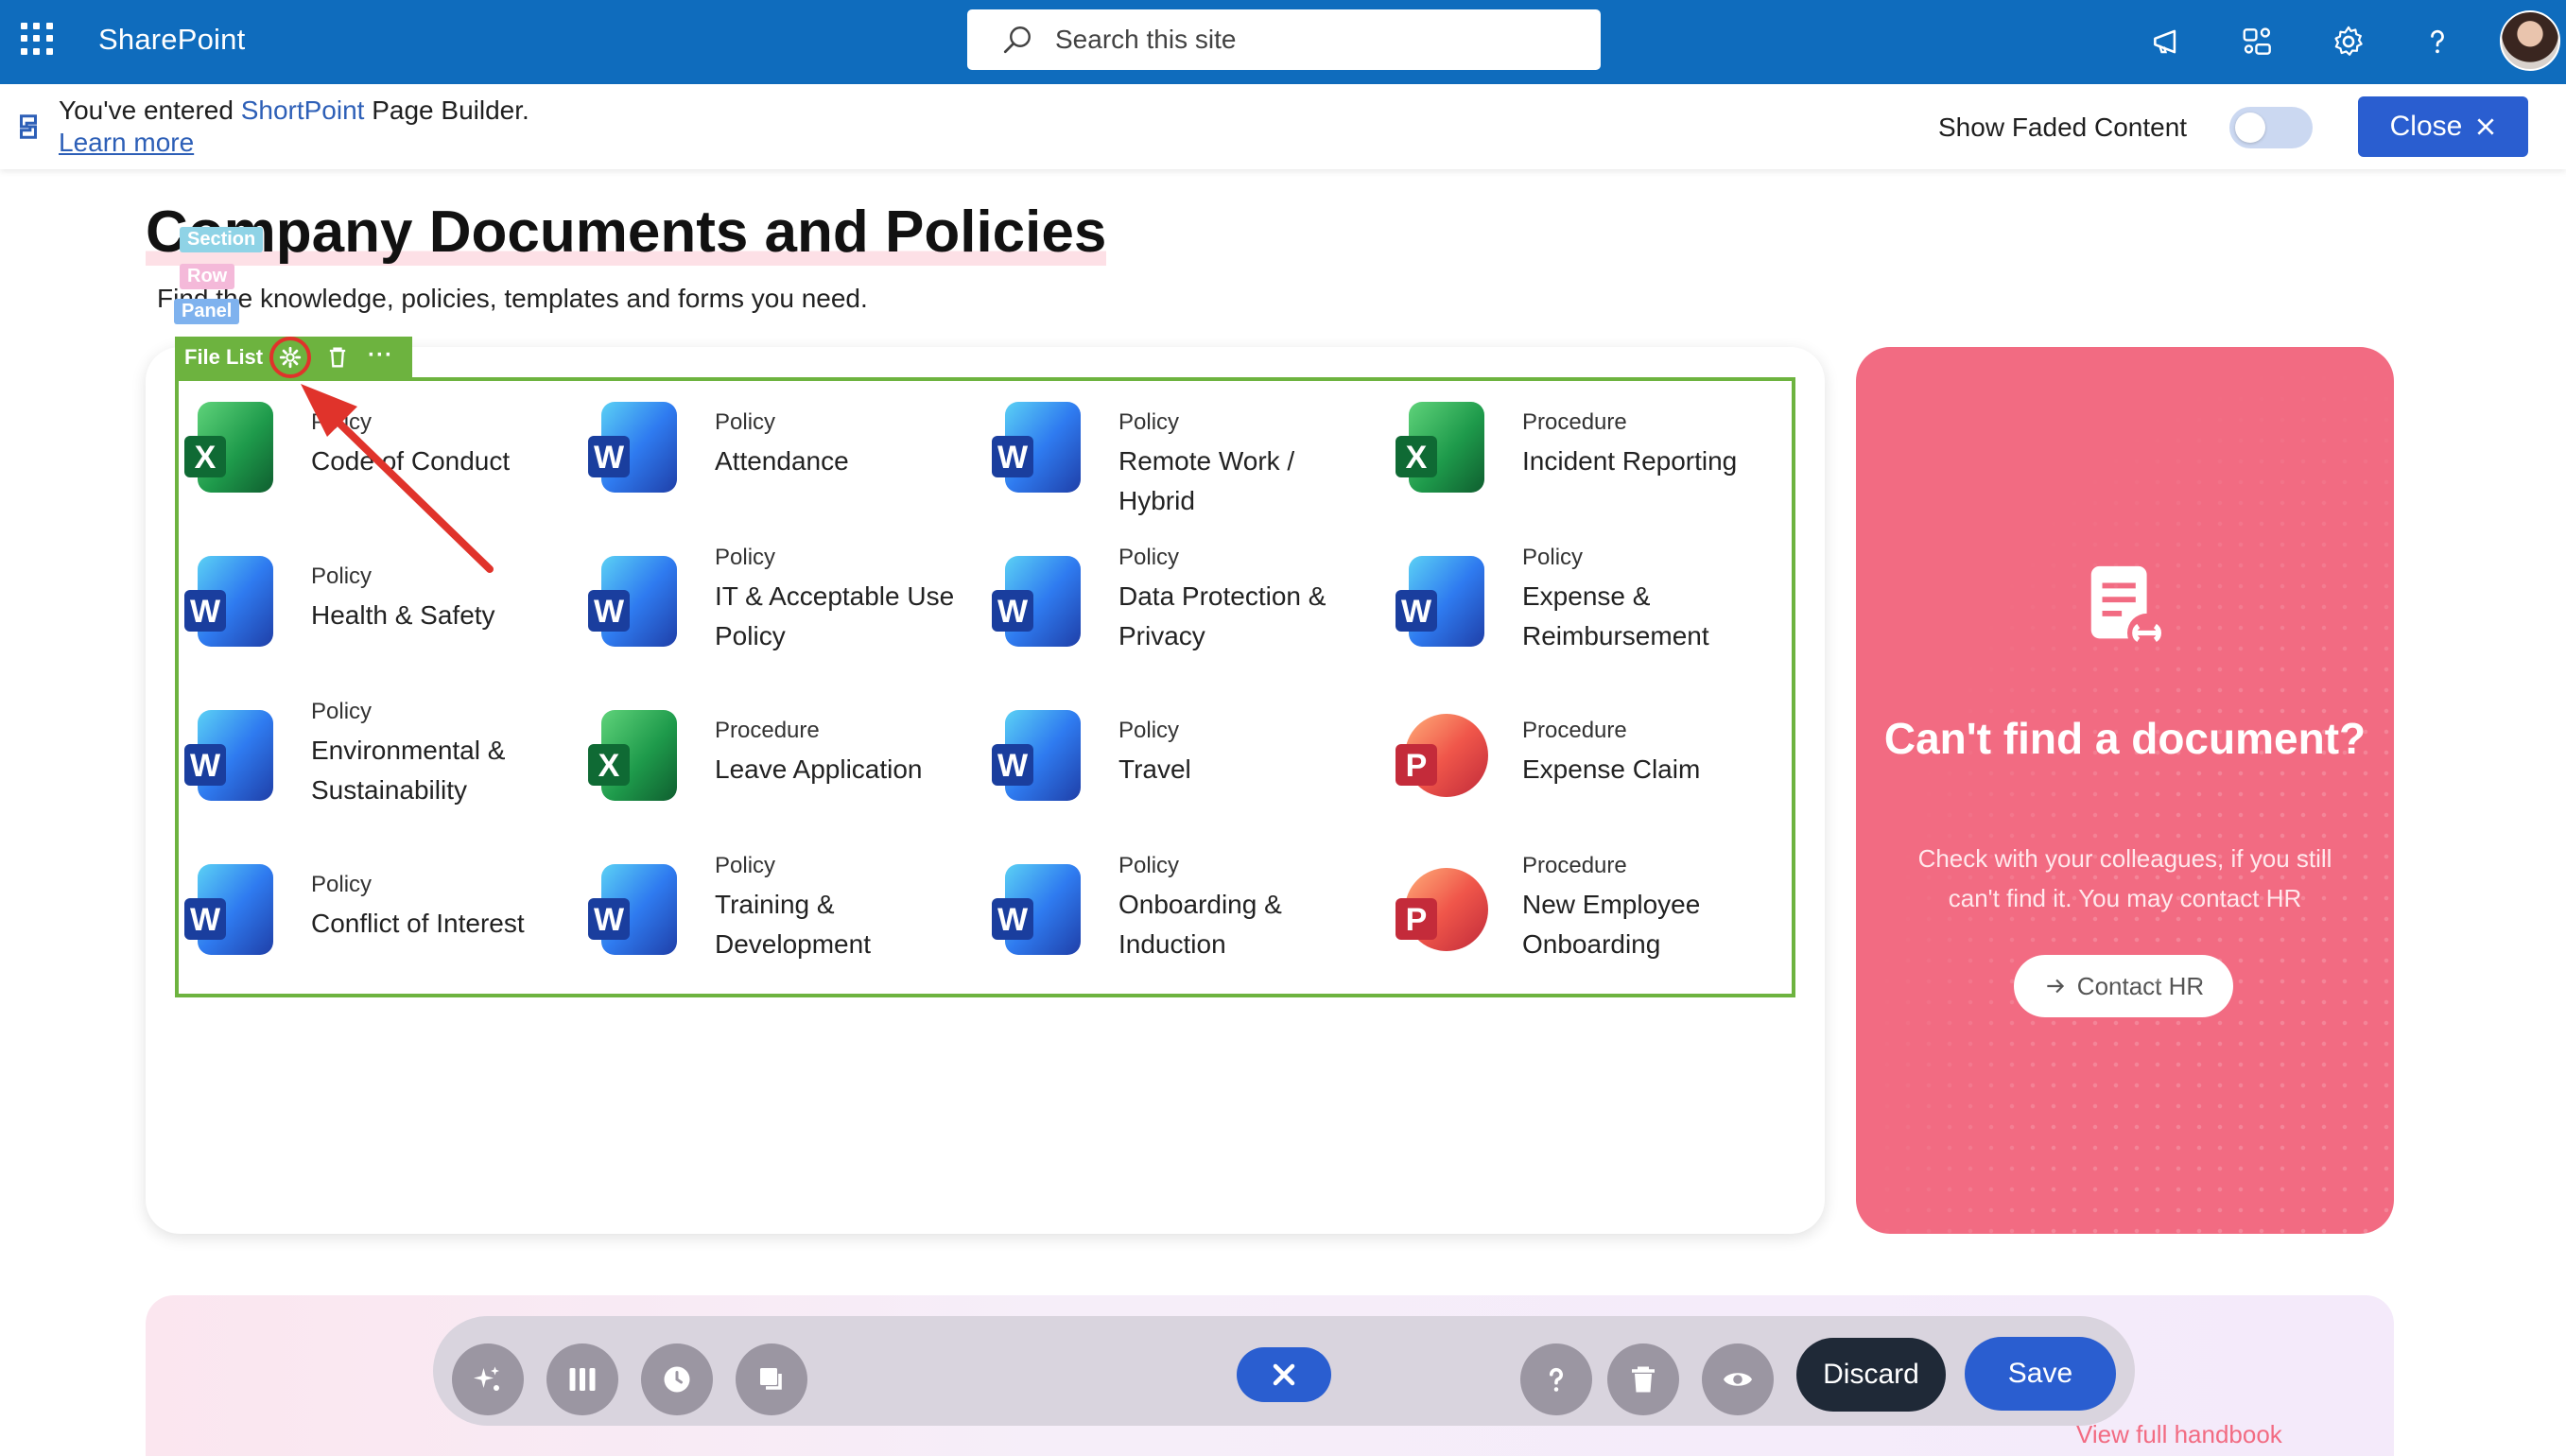 This screenshot has width=2566, height=1456. What do you see at coordinates (2179, 1434) in the screenshot?
I see `view-handbook-link: View full handbook` at bounding box center [2179, 1434].